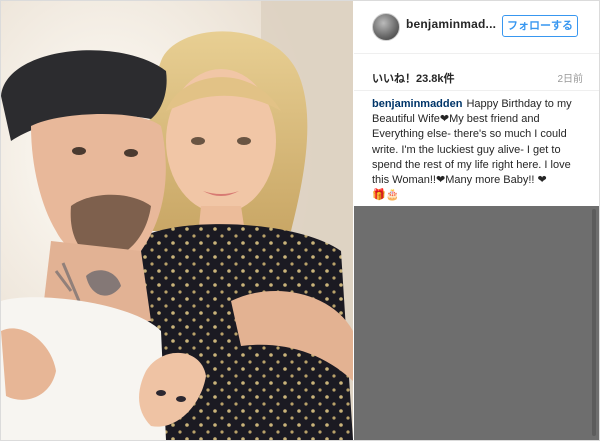 Image resolution: width=600 pixels, height=441 pixels. Describe the element at coordinates (386, 27) in the screenshot. I see `profile-avatar` at that location.